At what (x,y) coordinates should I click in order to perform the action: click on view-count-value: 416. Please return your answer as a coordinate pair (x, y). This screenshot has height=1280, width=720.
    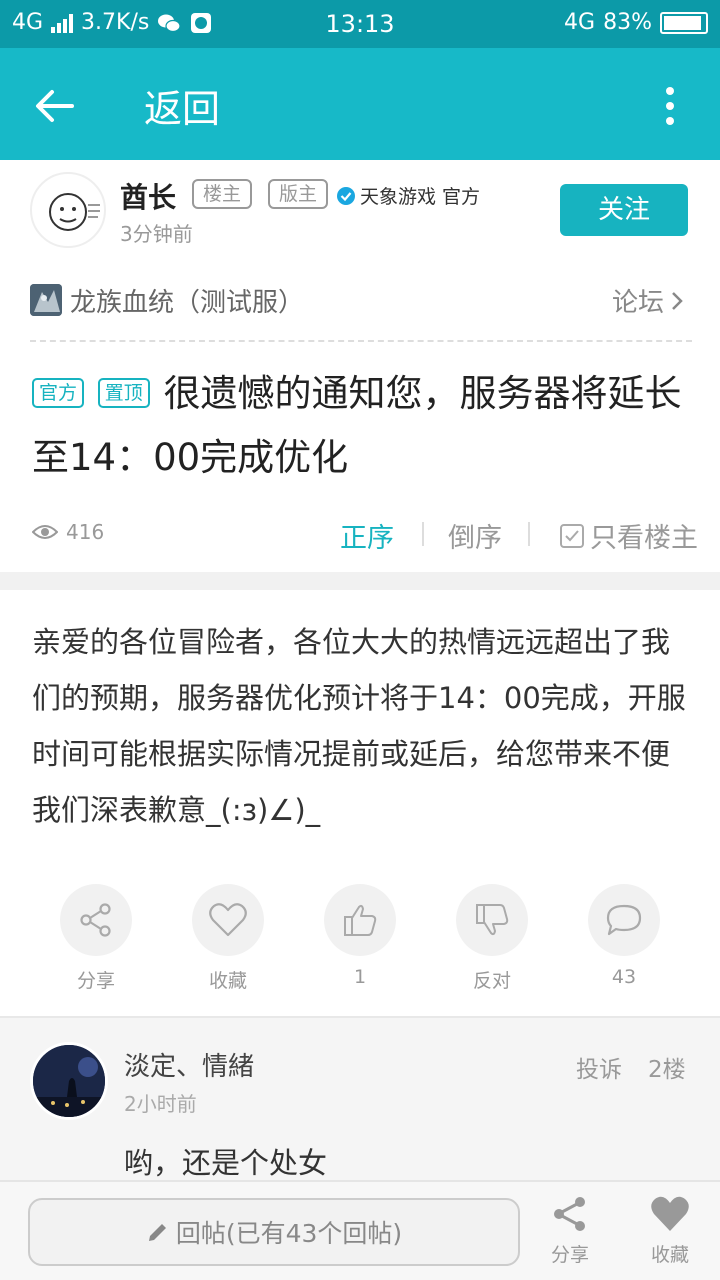
    Looking at the image, I should click on (85, 532).